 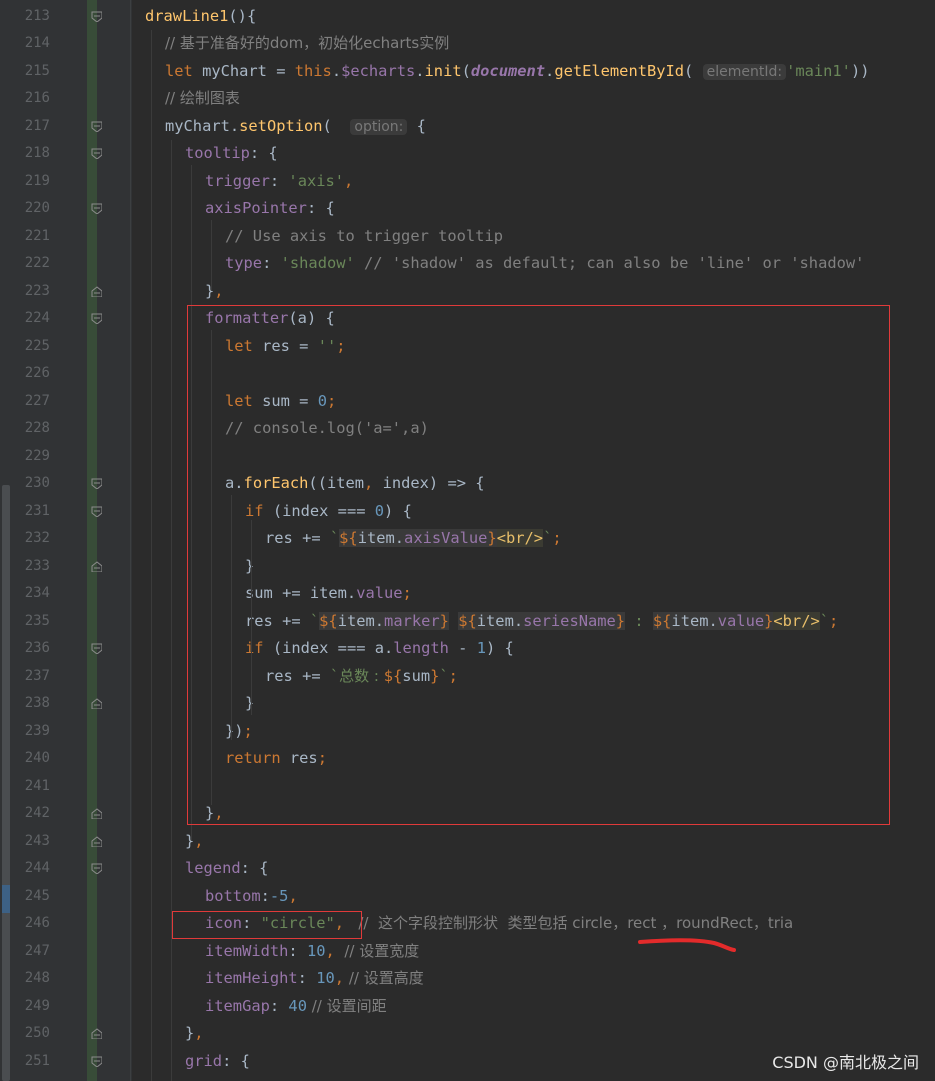 I want to click on line-number: 238, so click(x=37, y=703).